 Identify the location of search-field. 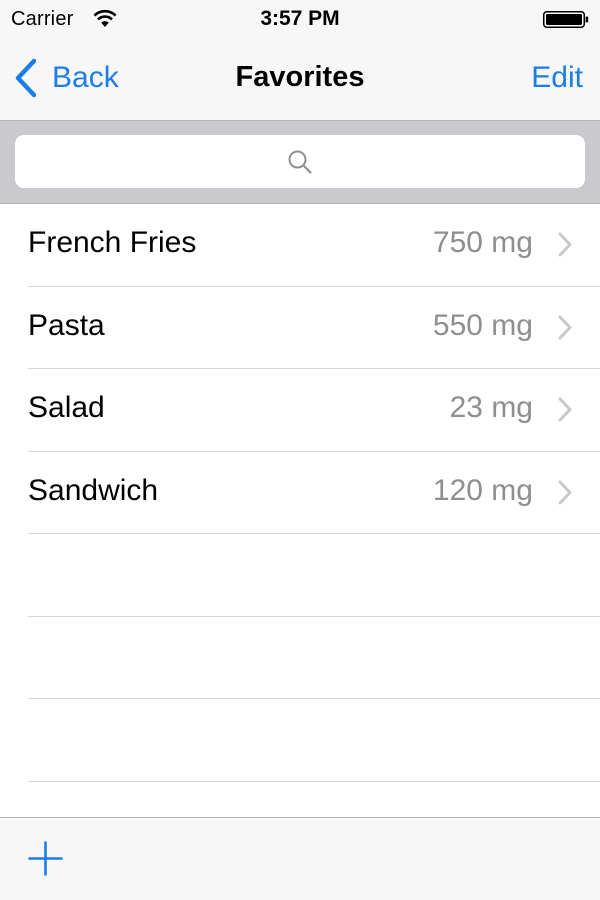
(300, 161).